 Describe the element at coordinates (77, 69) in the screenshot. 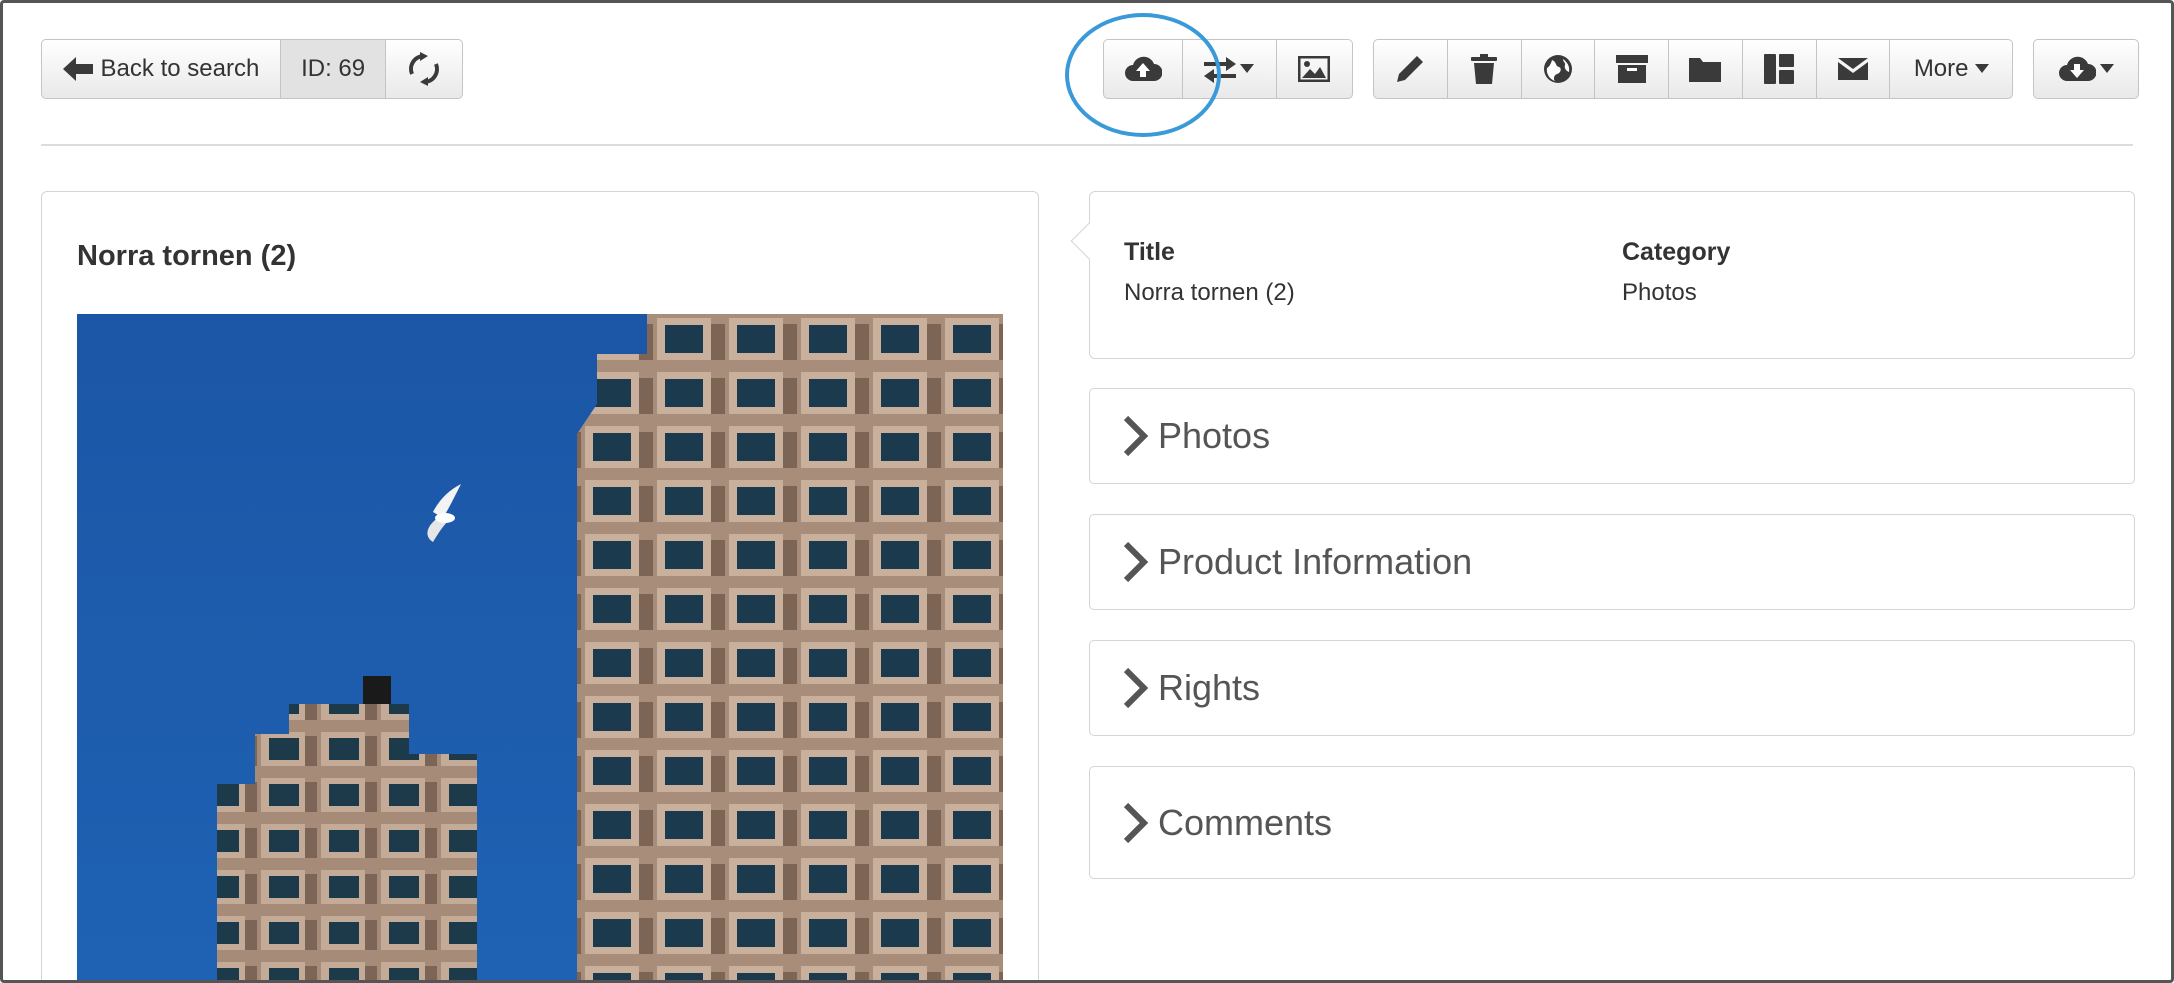

I see `arrow-left-icon` at that location.